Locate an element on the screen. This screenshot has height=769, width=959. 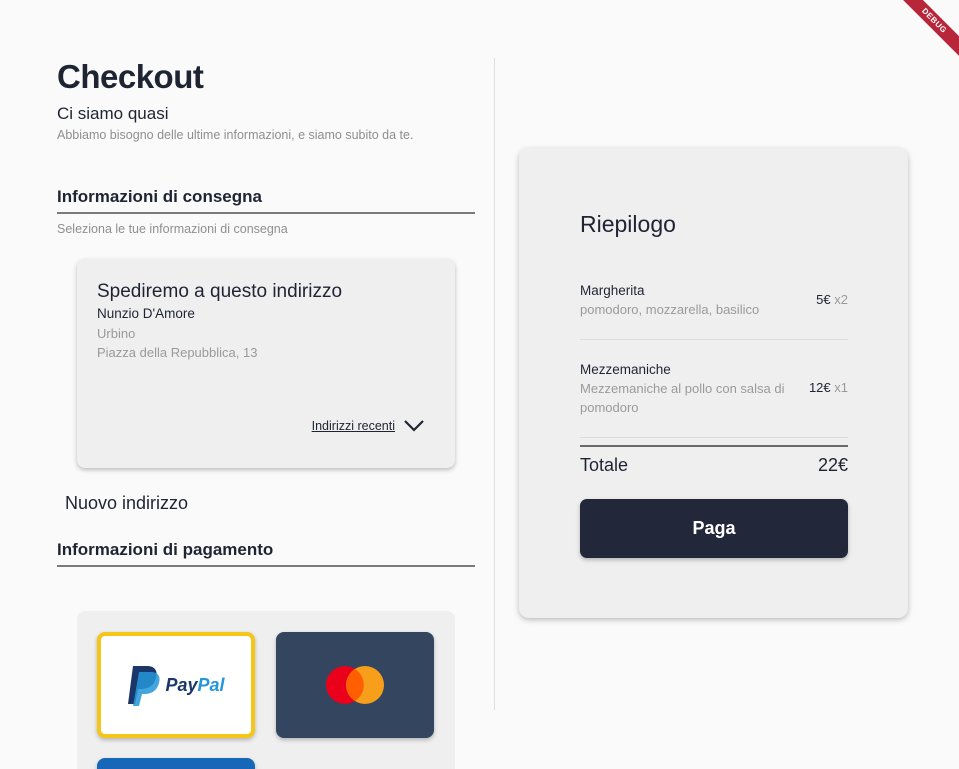
item-price: 5€ x2 is located at coordinates (832, 299).